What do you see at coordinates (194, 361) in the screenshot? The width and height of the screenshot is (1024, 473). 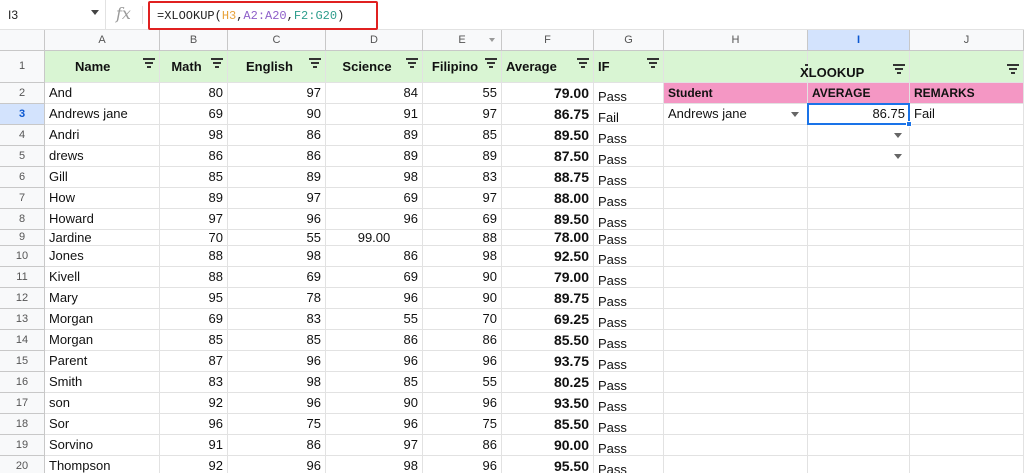 I see `math-cell: 87` at bounding box center [194, 361].